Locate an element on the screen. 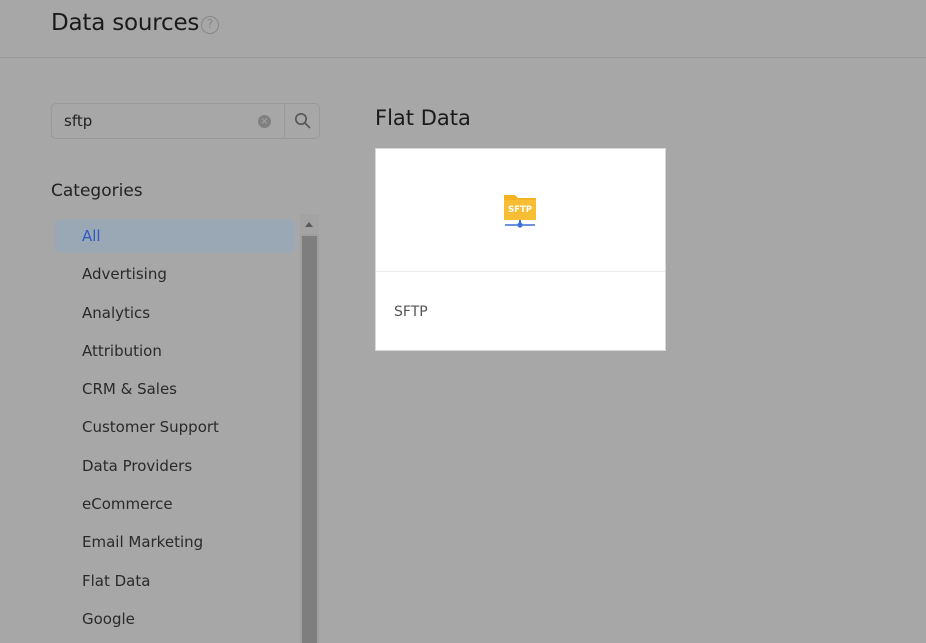  sftp-folder-icon: SFTP is located at coordinates (520, 211).